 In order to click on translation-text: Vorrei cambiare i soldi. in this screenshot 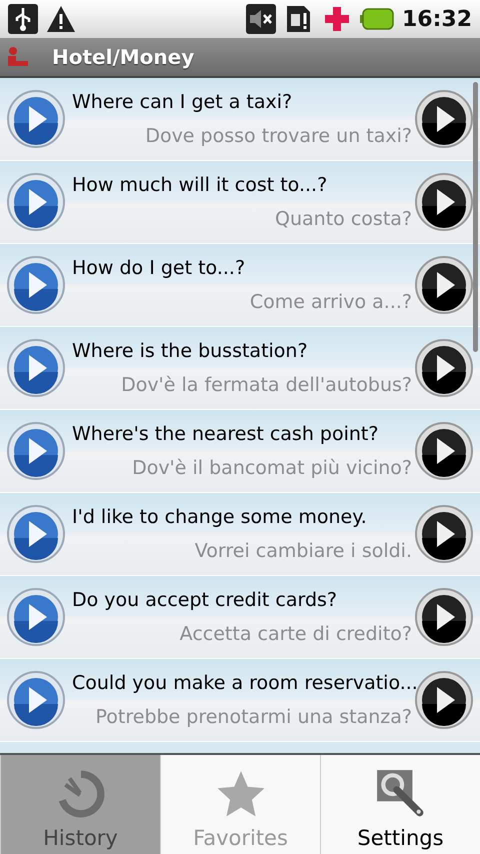, I will do `click(303, 551)`.